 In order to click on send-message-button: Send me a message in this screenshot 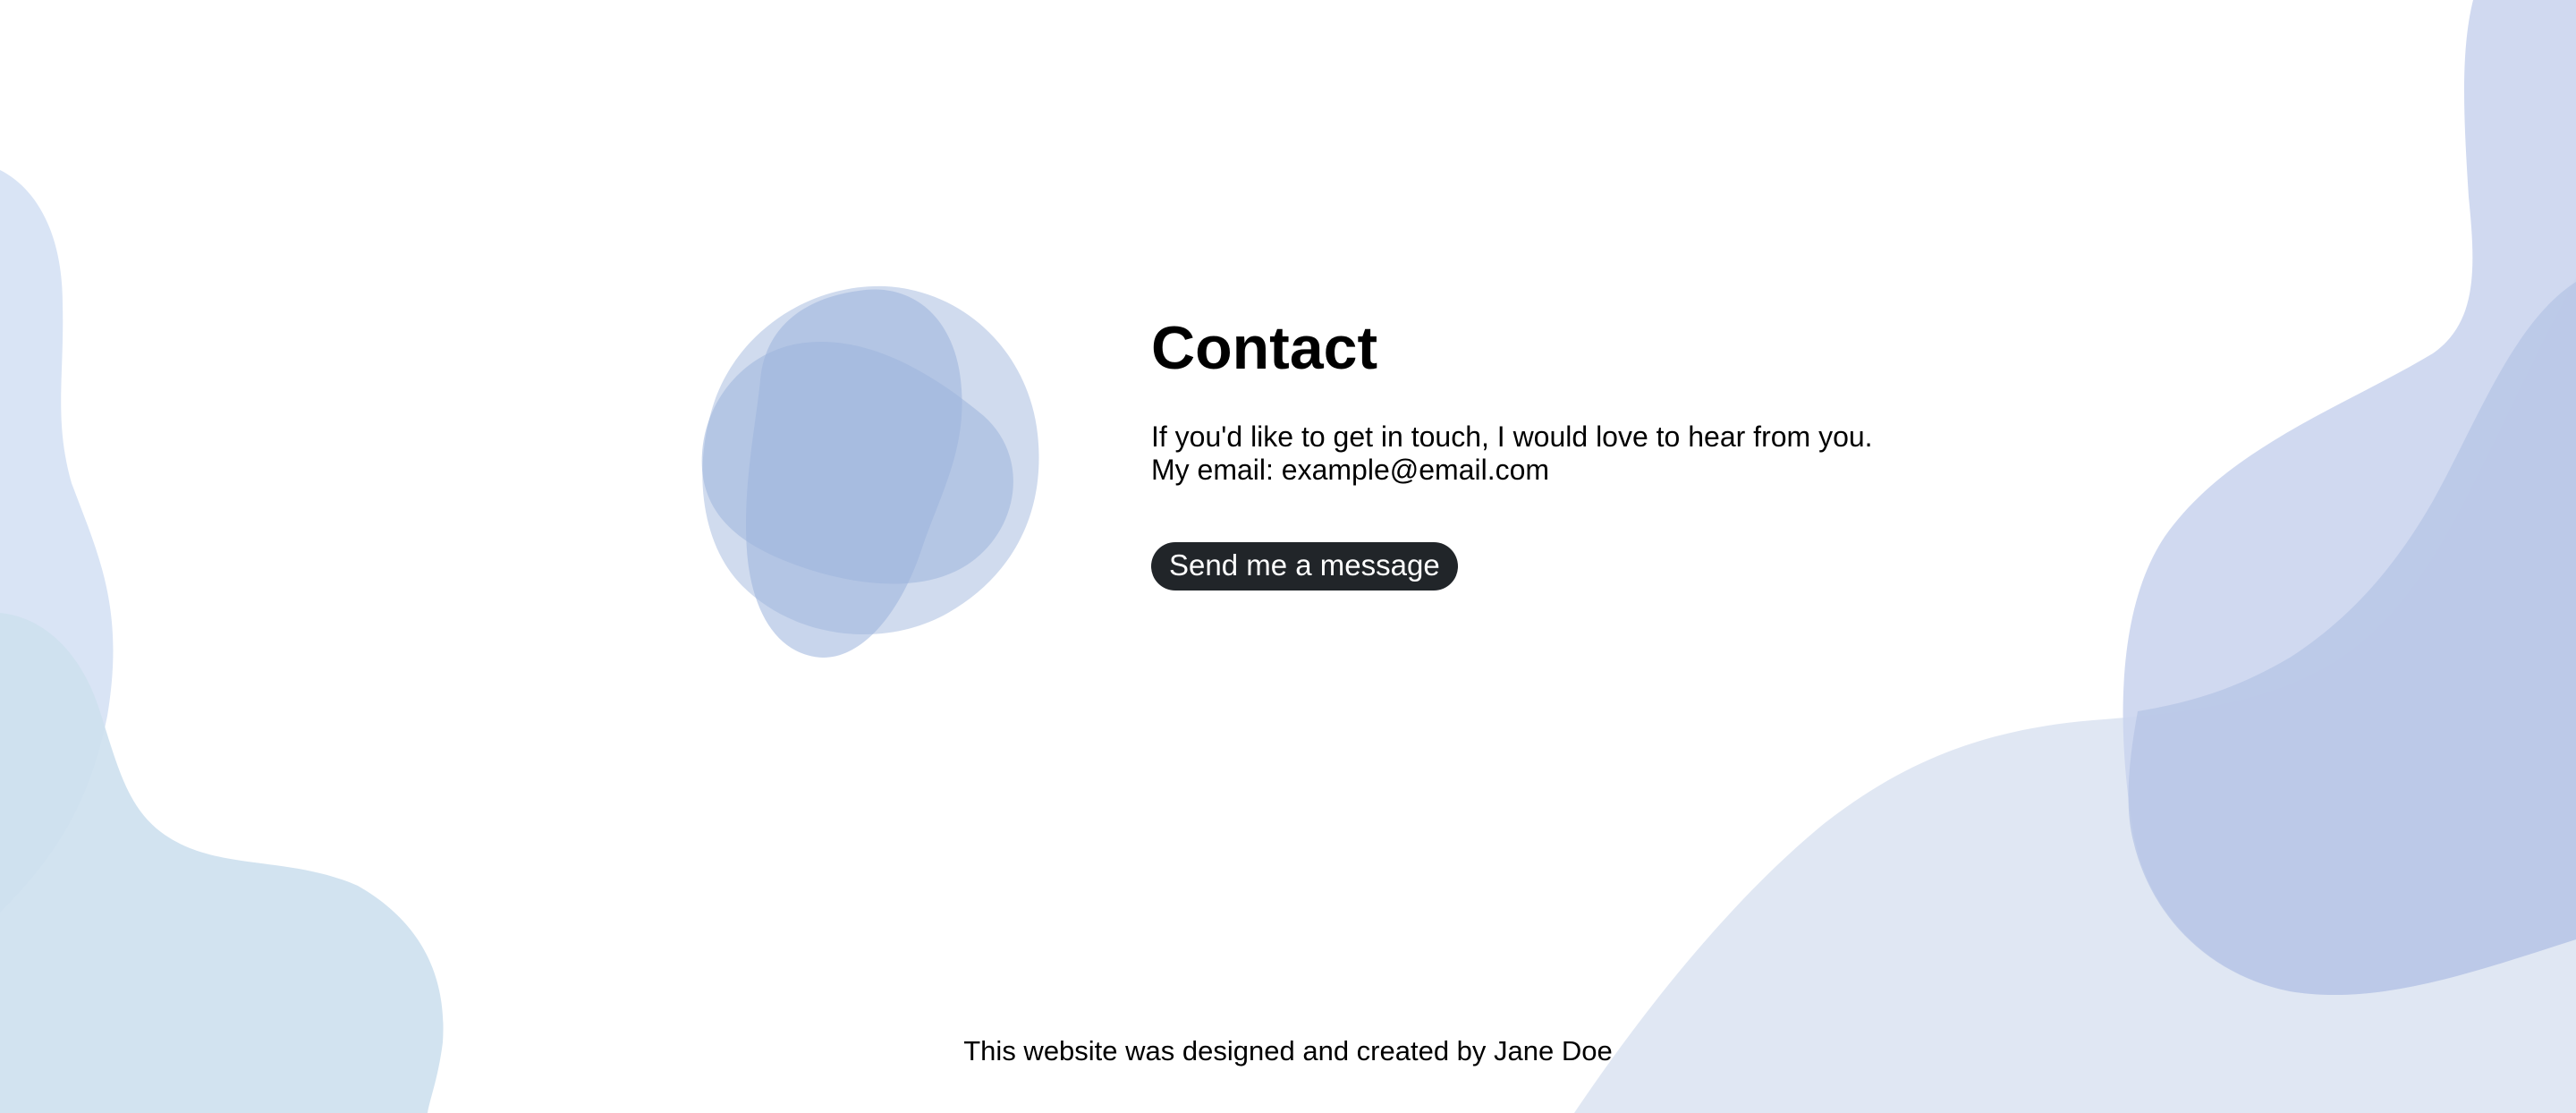, I will do `click(1304, 566)`.